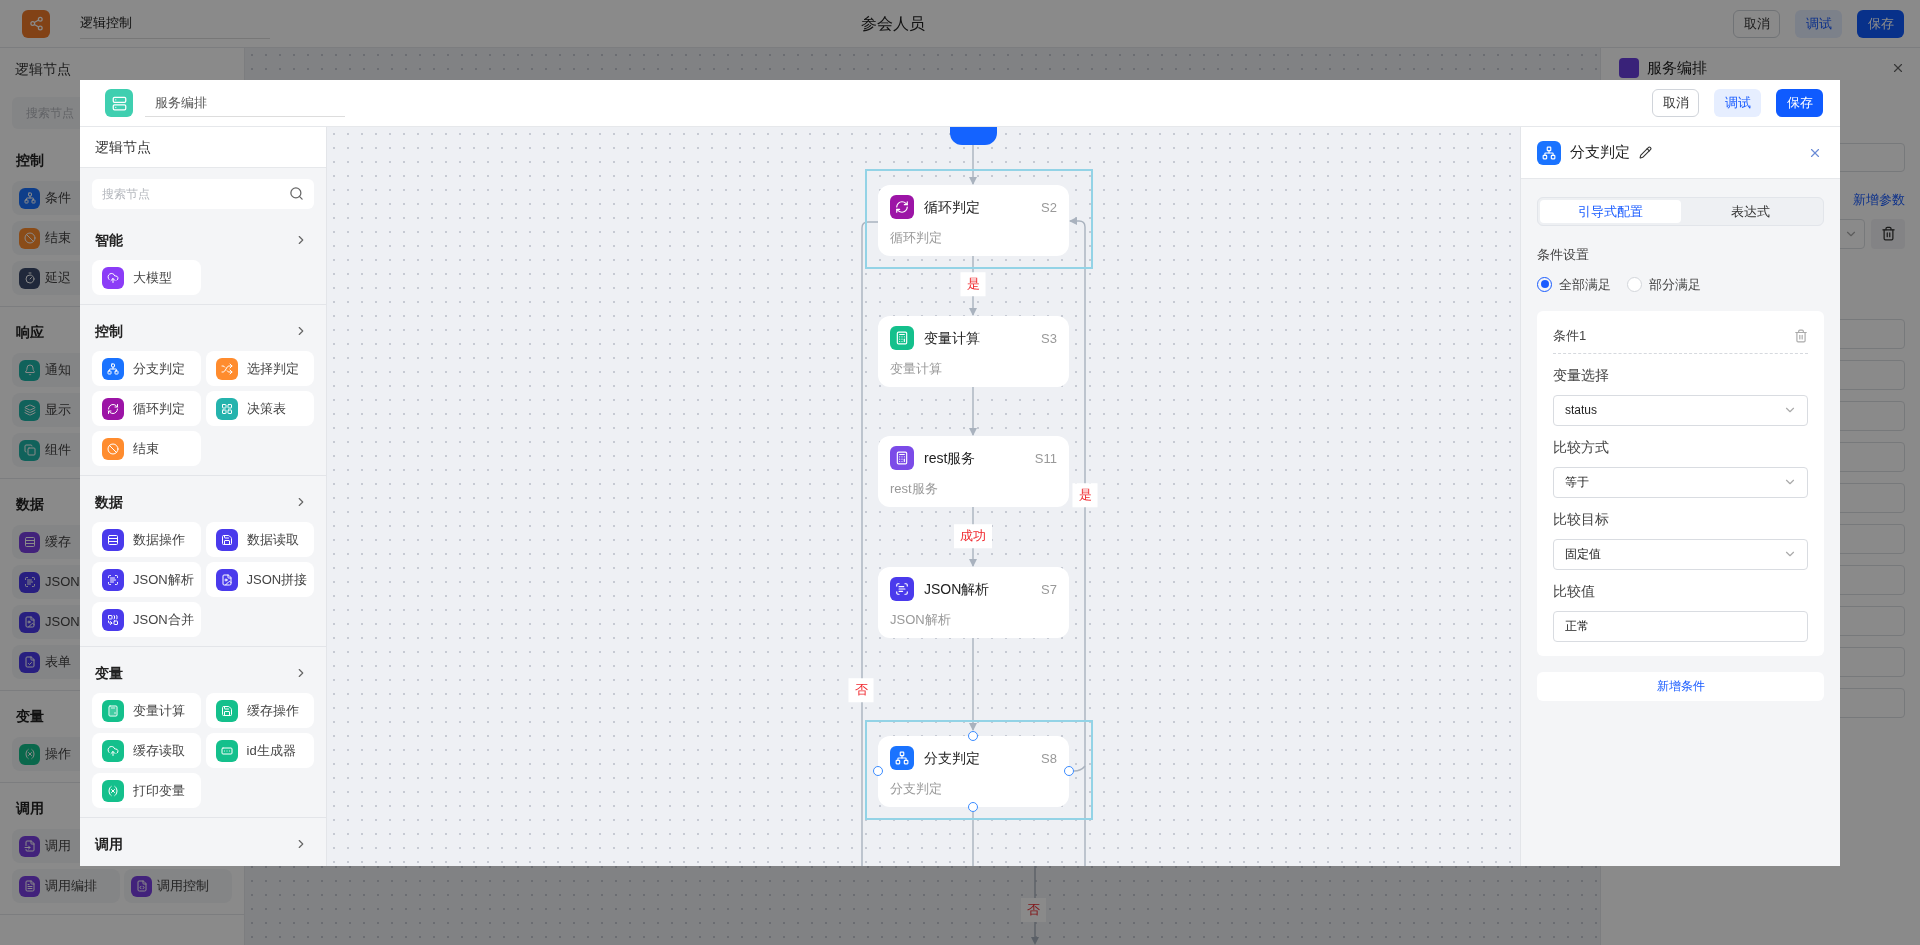 The width and height of the screenshot is (1920, 945). I want to click on palette-item: 数据操作, so click(146, 539).